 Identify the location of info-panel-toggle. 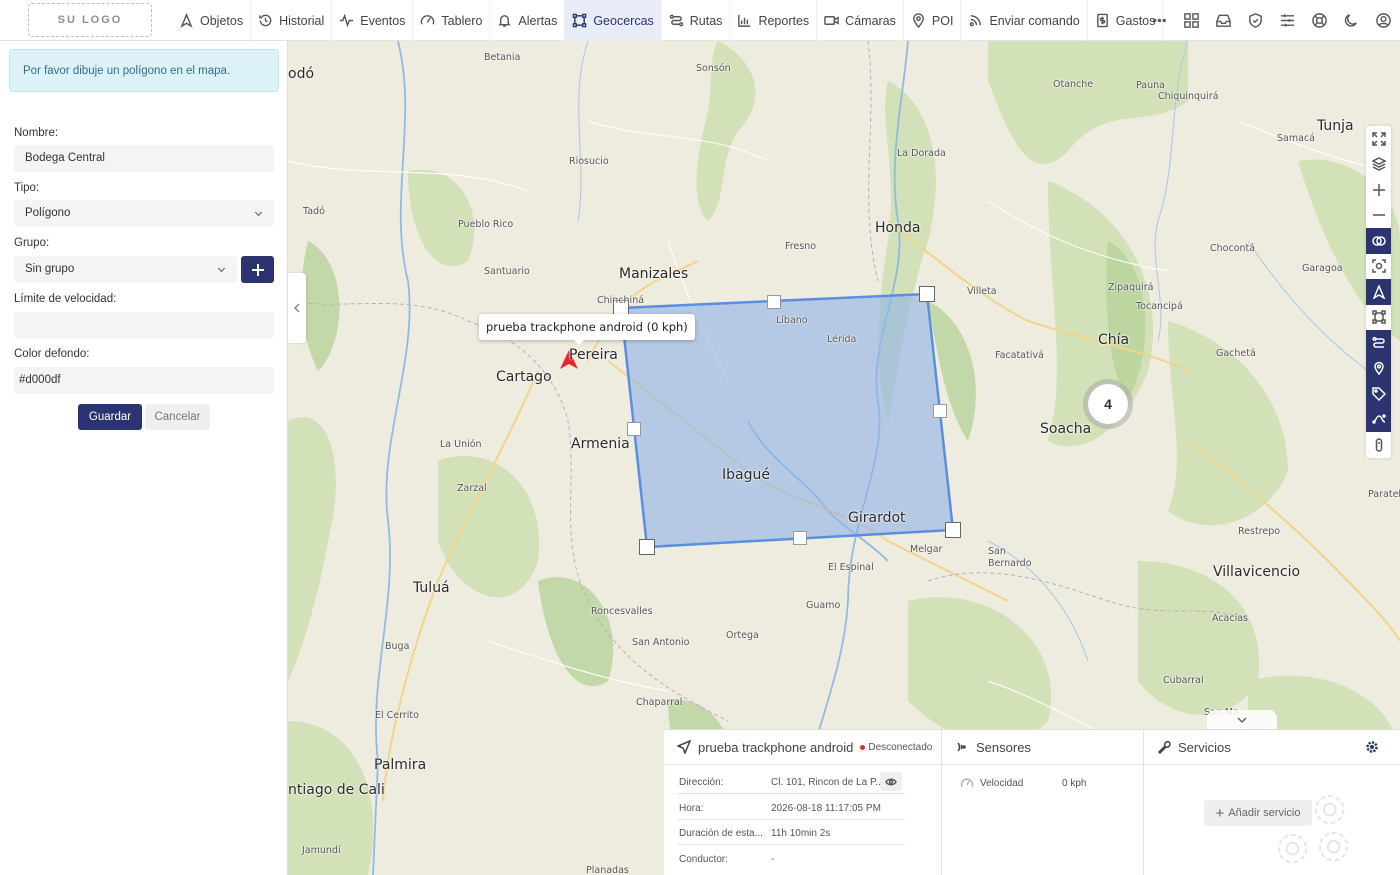
(1242, 719).